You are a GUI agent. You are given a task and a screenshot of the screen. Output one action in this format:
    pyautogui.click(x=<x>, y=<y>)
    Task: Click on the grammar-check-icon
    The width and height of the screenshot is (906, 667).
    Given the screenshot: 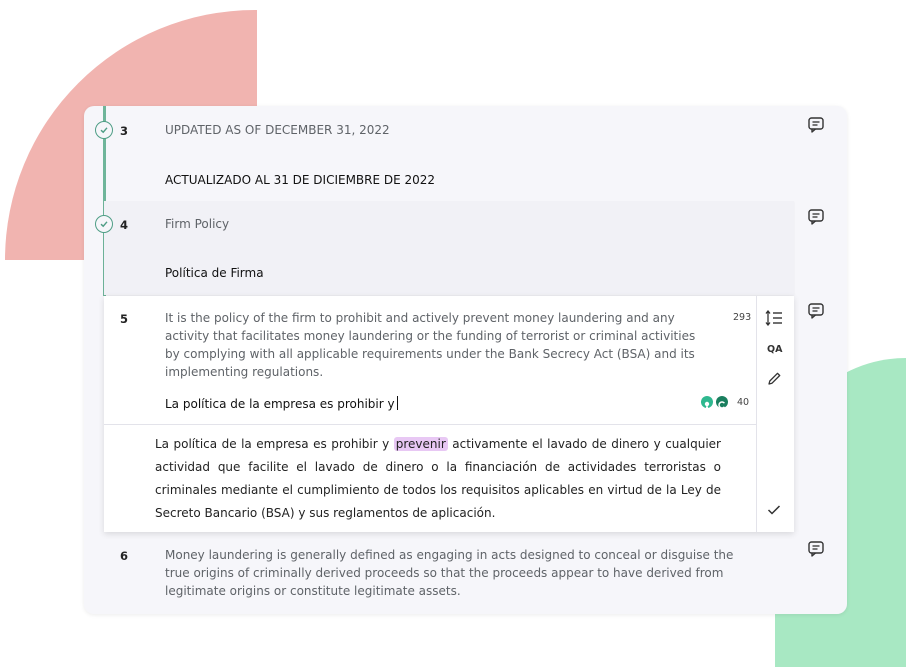 What is the action you would take?
    pyautogui.click(x=722, y=402)
    